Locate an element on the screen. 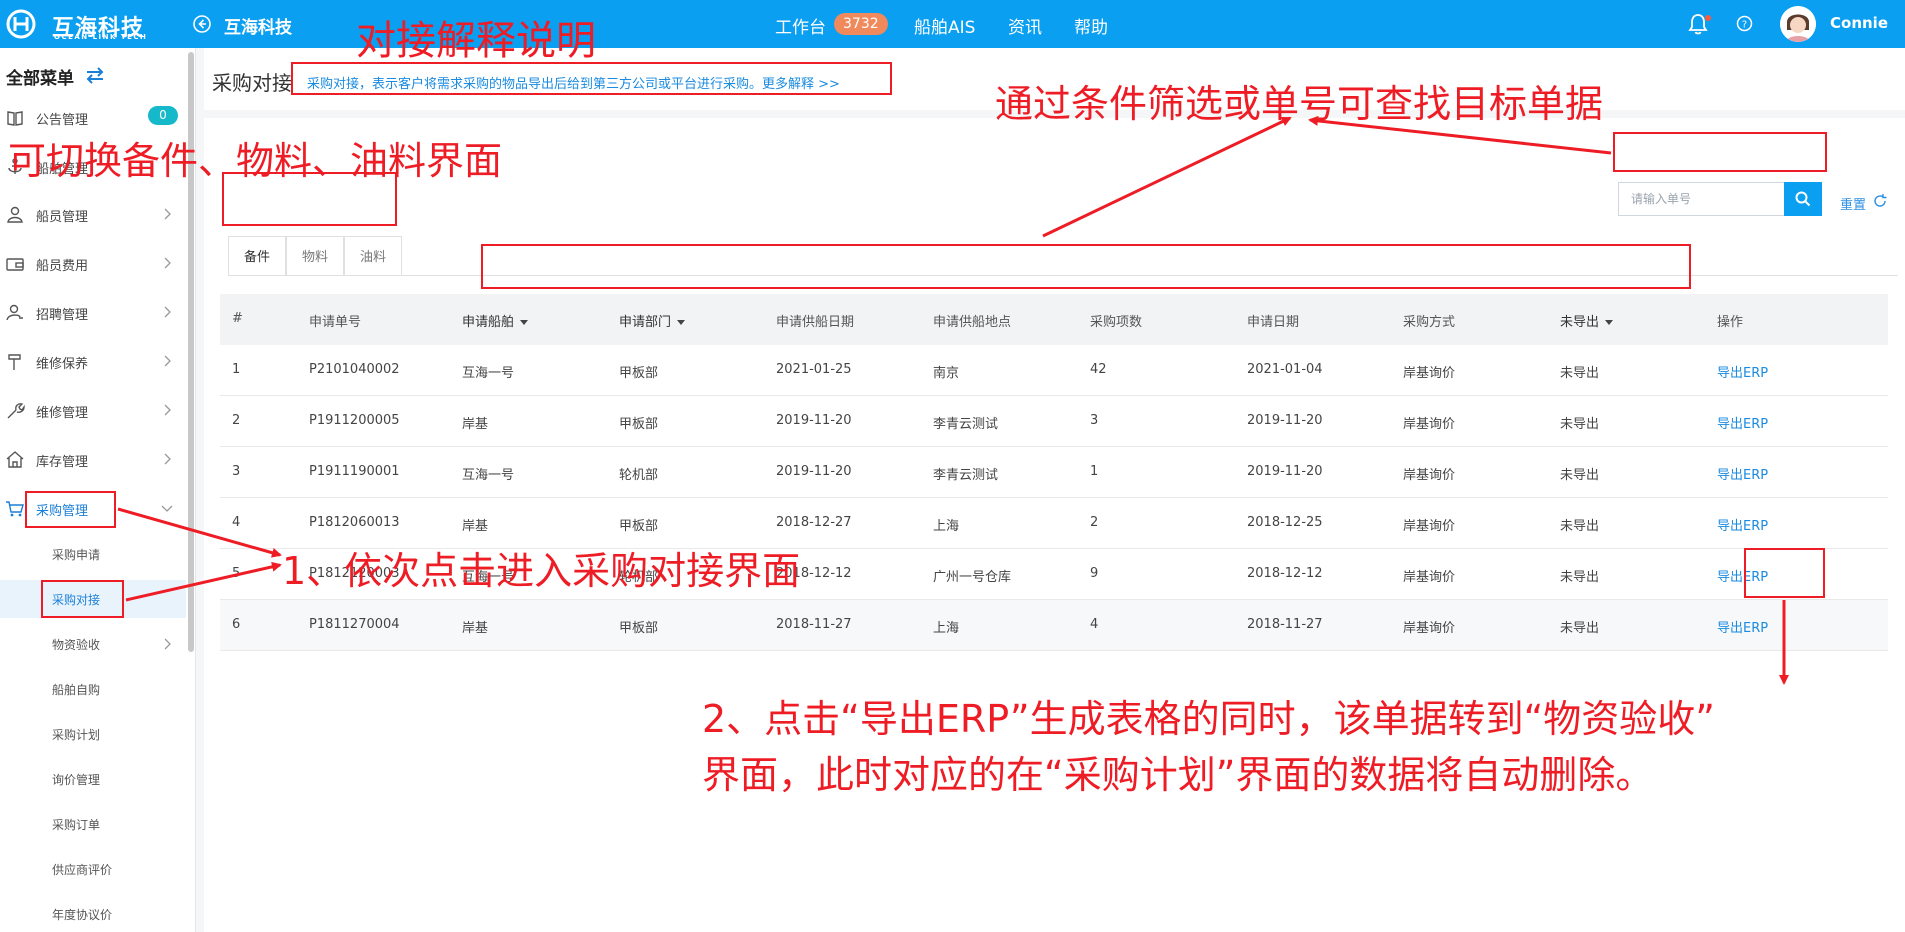  reset-button: 重置 is located at coordinates (1853, 203).